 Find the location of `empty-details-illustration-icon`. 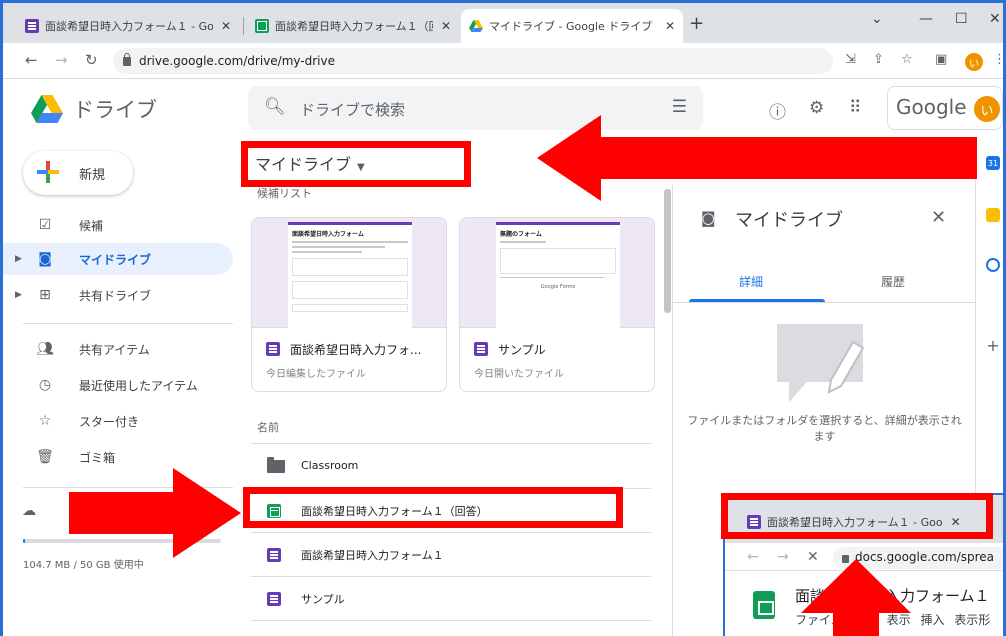

empty-details-illustration-icon is located at coordinates (821, 363).